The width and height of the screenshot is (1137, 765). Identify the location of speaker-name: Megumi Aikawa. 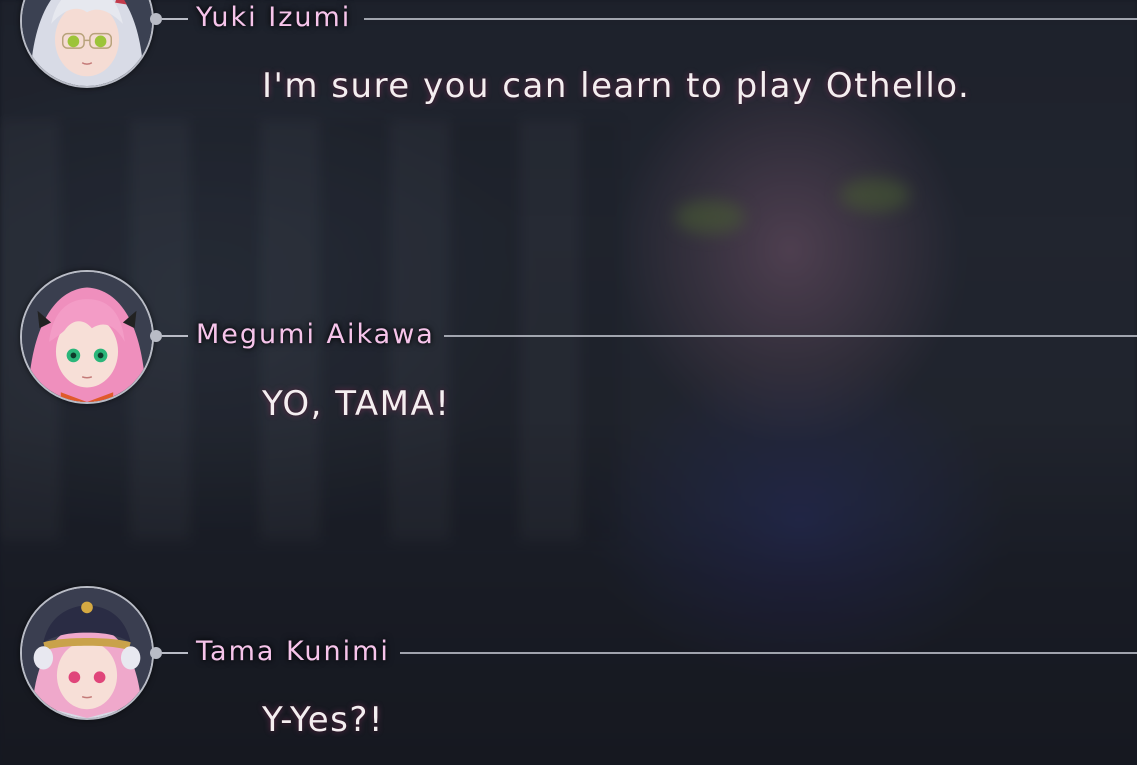
(315, 334).